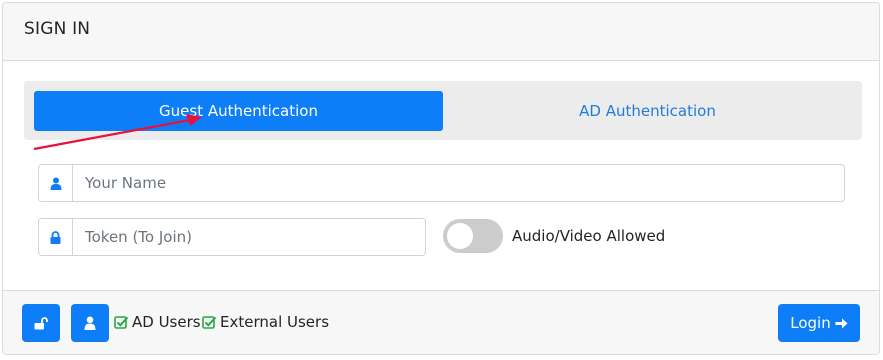 Image resolution: width=883 pixels, height=360 pixels. I want to click on external-users-checkbox: External Users, so click(265, 322).